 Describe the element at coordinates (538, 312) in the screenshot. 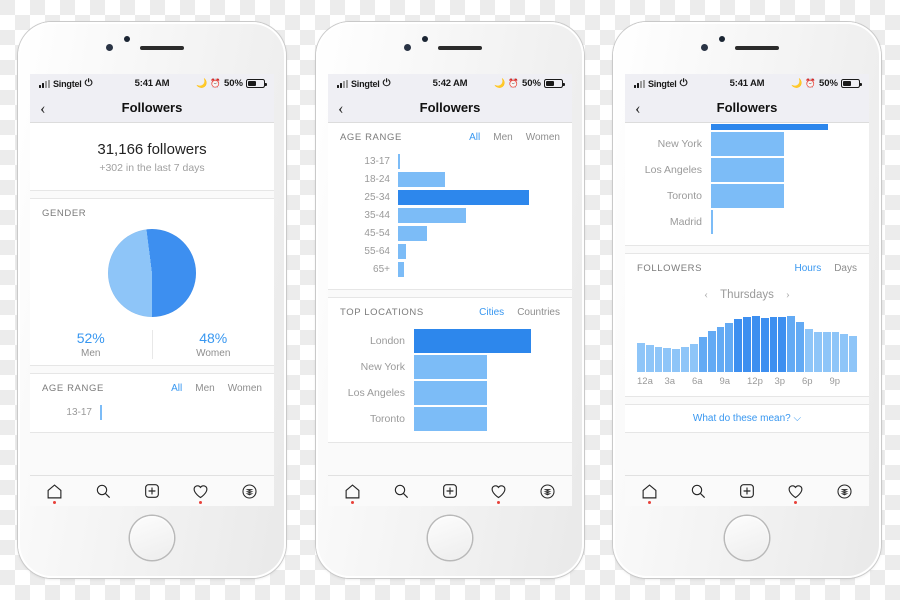

I see `segment-countries: Countries` at that location.